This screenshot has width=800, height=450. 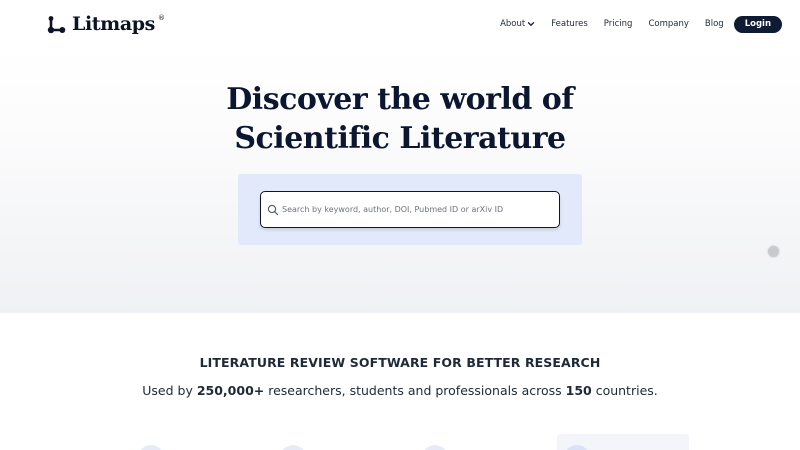 I want to click on stats-countries: 150, so click(x=578, y=390).